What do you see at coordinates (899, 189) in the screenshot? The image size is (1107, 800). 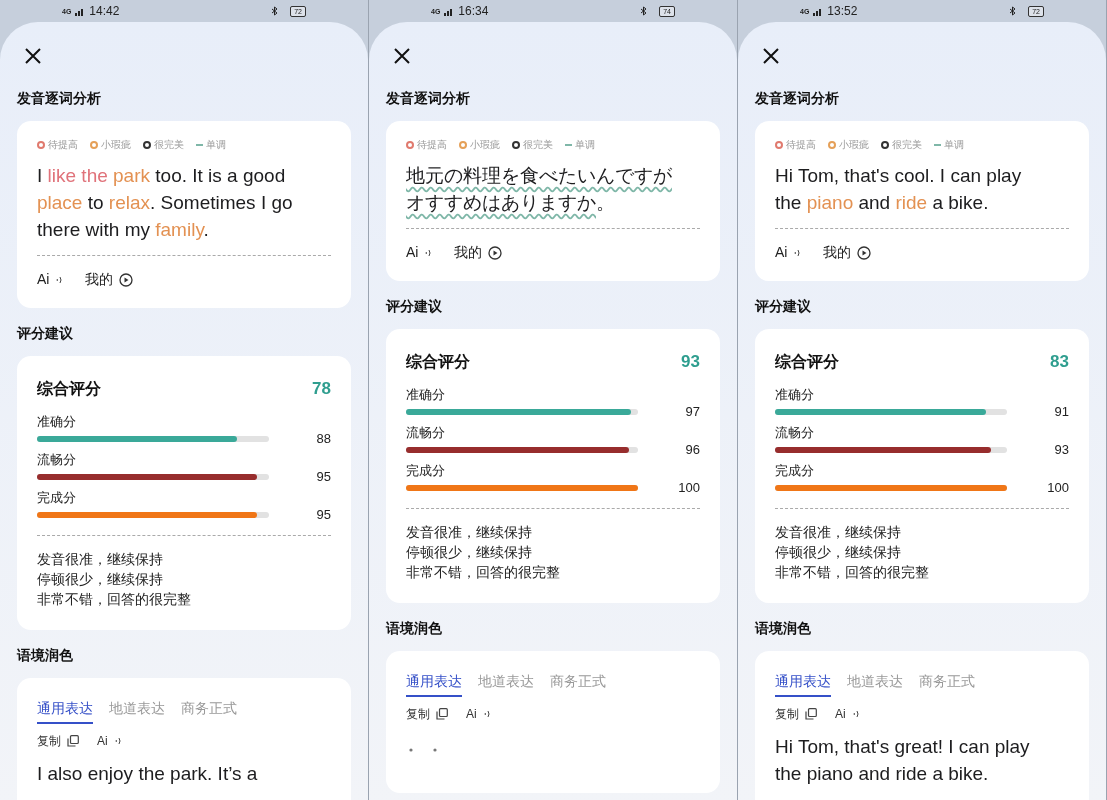 I see `sentence-text: Hi Tom, that's cool. I can play the piano and ride a bike.` at bounding box center [899, 189].